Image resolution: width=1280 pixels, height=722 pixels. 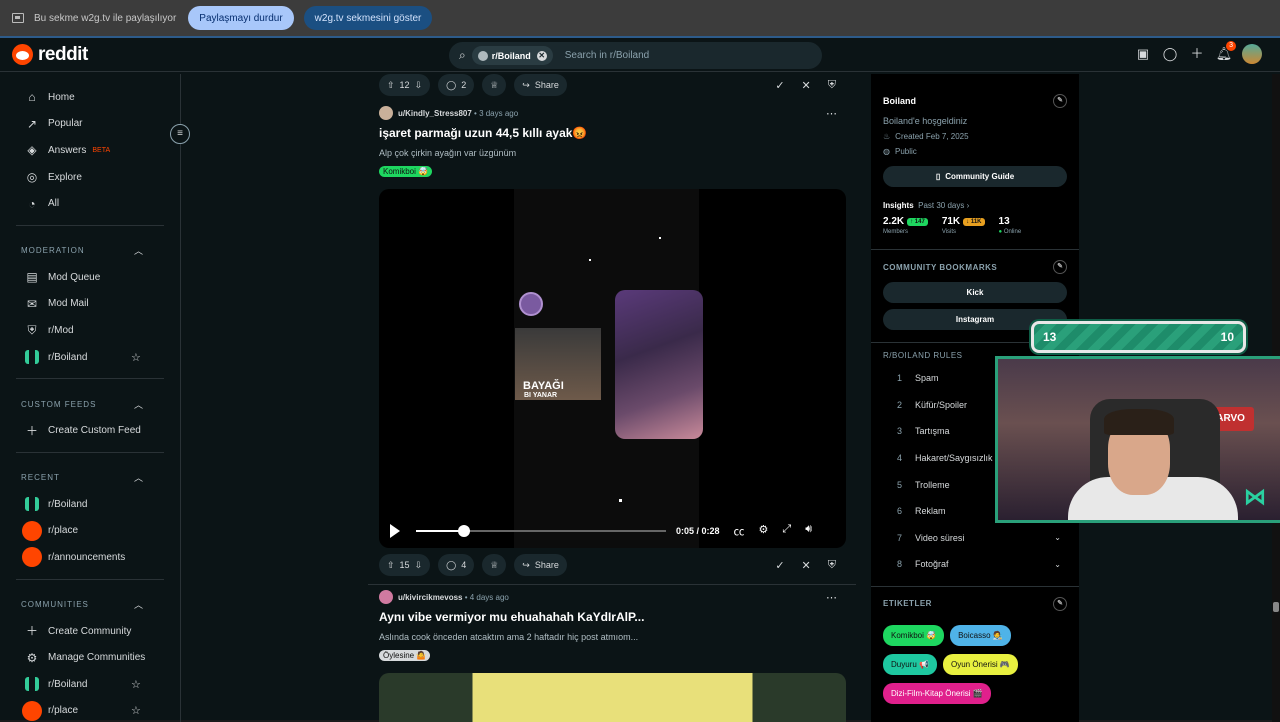 What do you see at coordinates (90, 605) in the screenshot?
I see `communities-section-header: COMMUNITIES︿` at bounding box center [90, 605].